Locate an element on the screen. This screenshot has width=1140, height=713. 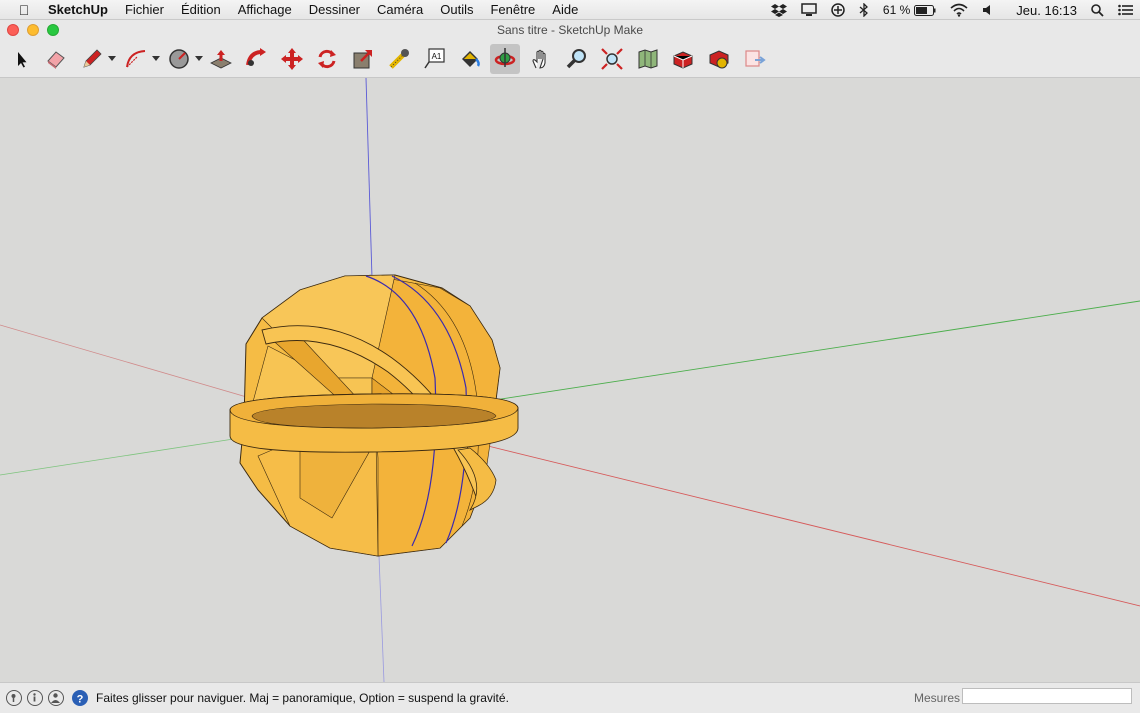
arrow-cursor-icon is located at coordinates (22, 60).